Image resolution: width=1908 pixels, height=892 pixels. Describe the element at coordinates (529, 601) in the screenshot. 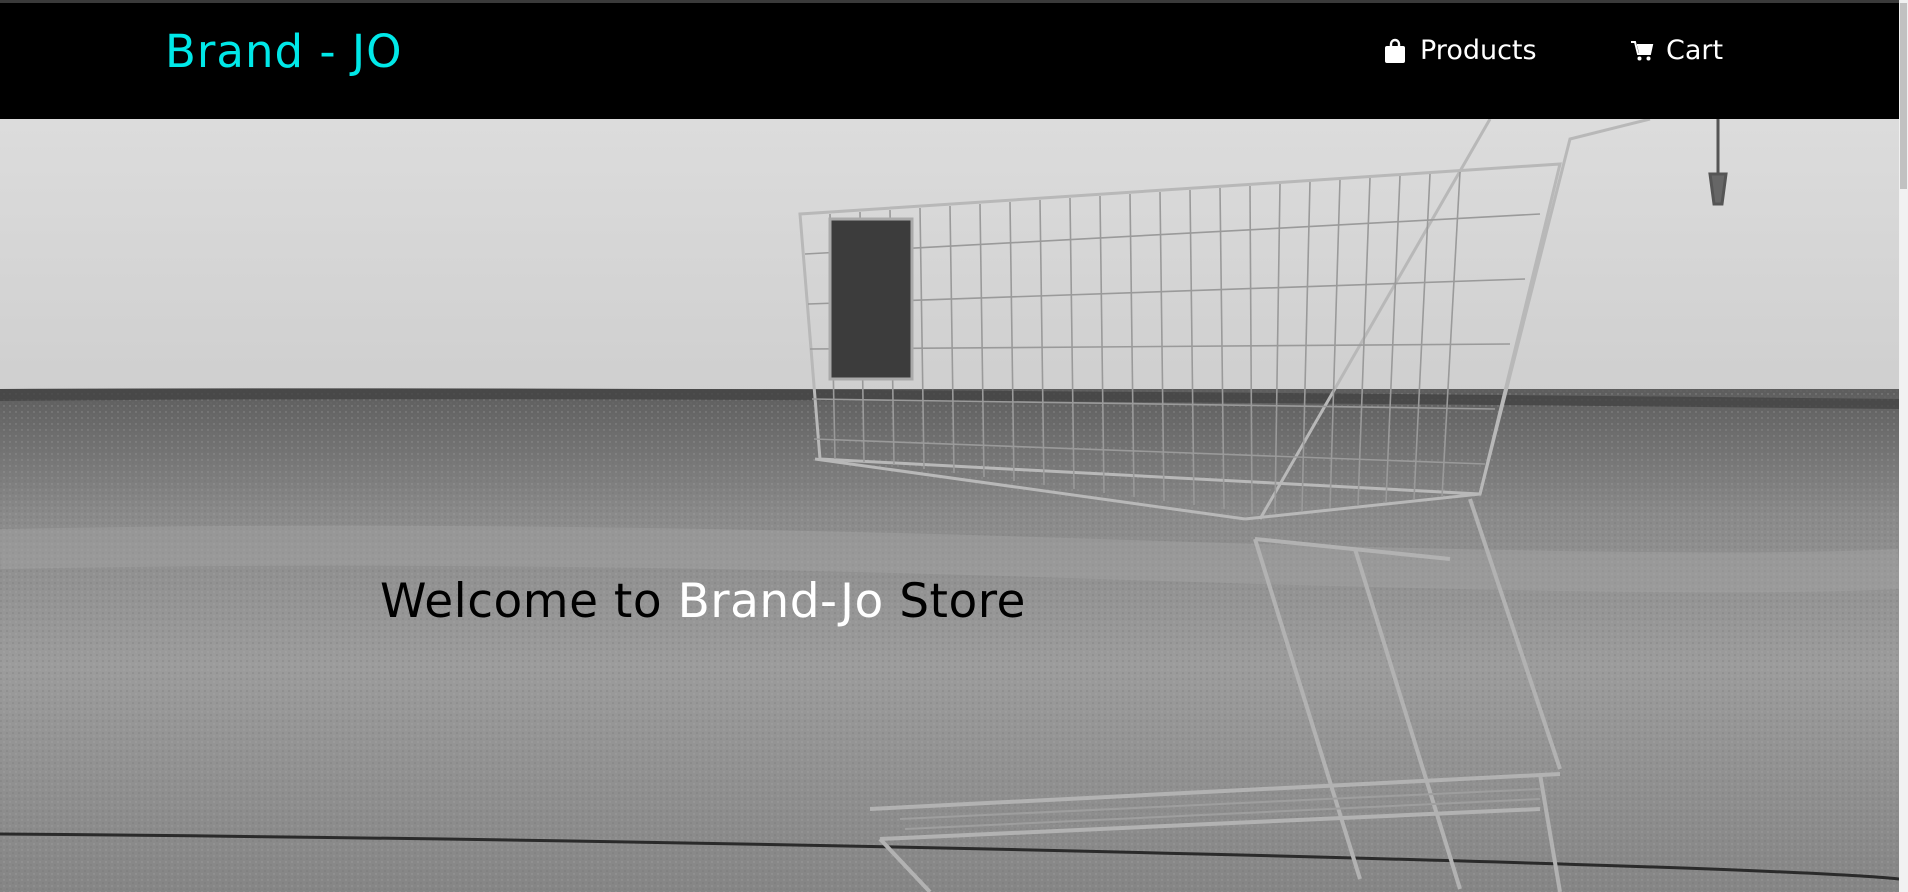

I see `hero-title-prefix: Welcome to` at that location.